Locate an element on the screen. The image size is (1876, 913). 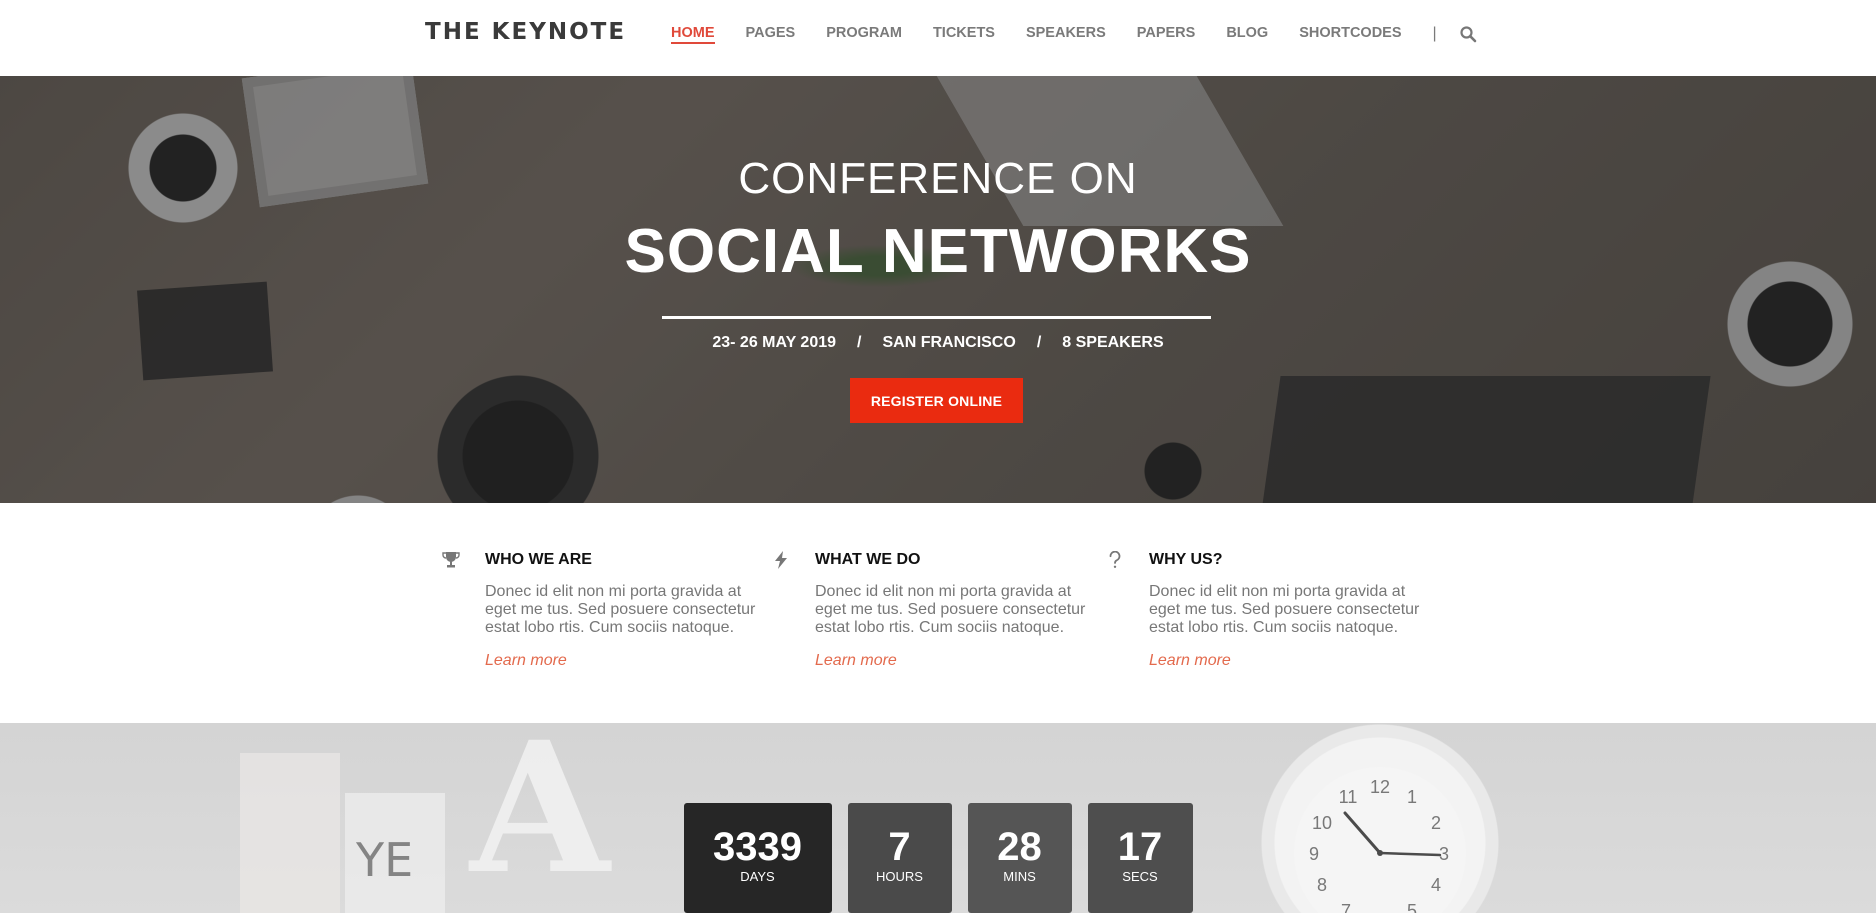
countdown-days-value: 3339 is located at coordinates (757, 847).